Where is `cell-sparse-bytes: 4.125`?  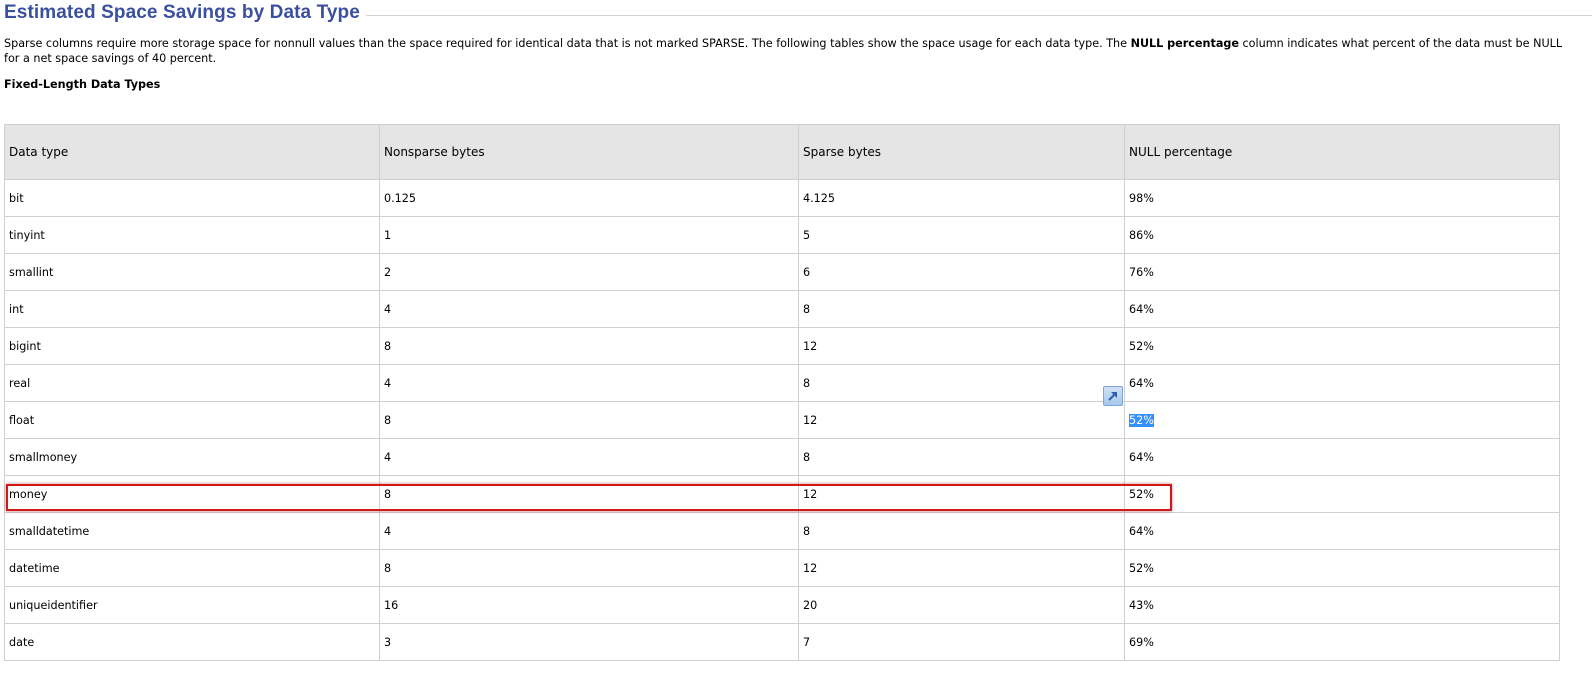 cell-sparse-bytes: 4.125 is located at coordinates (961, 198).